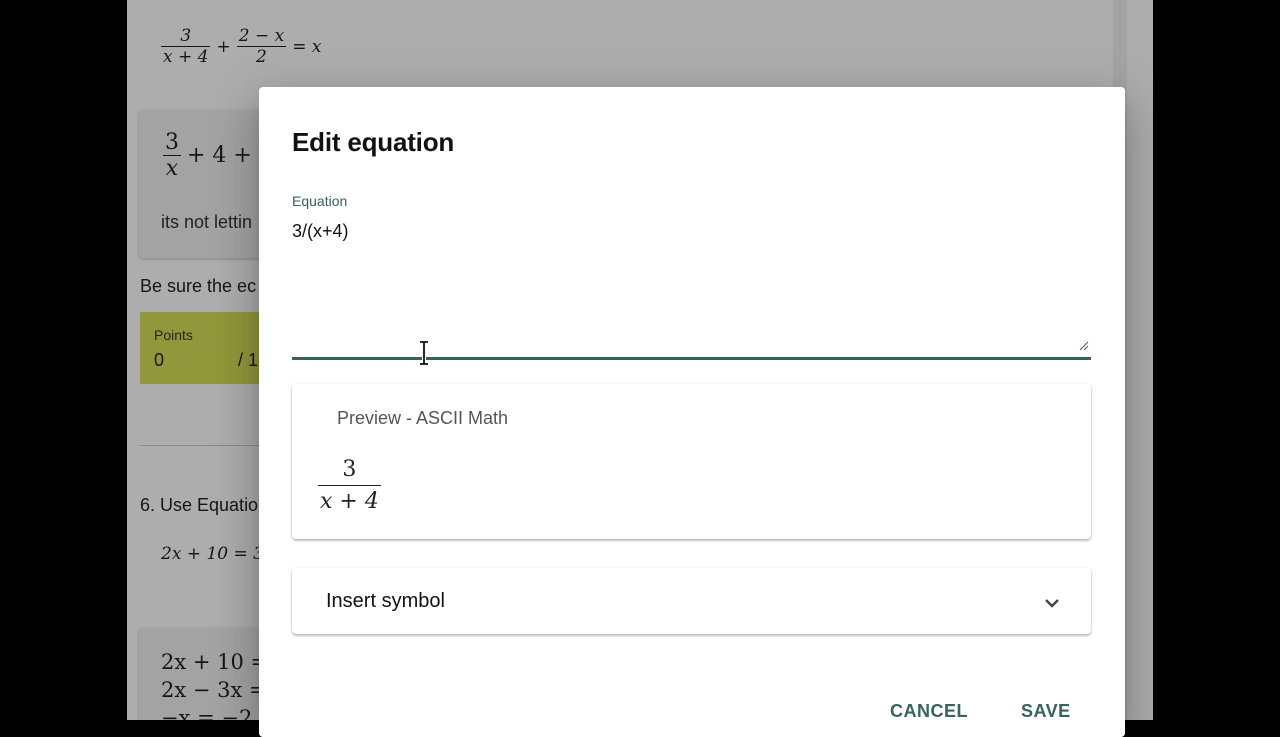 Image resolution: width=1280 pixels, height=737 pixels. What do you see at coordinates (691, 358) in the screenshot?
I see `equation-field-underline` at bounding box center [691, 358].